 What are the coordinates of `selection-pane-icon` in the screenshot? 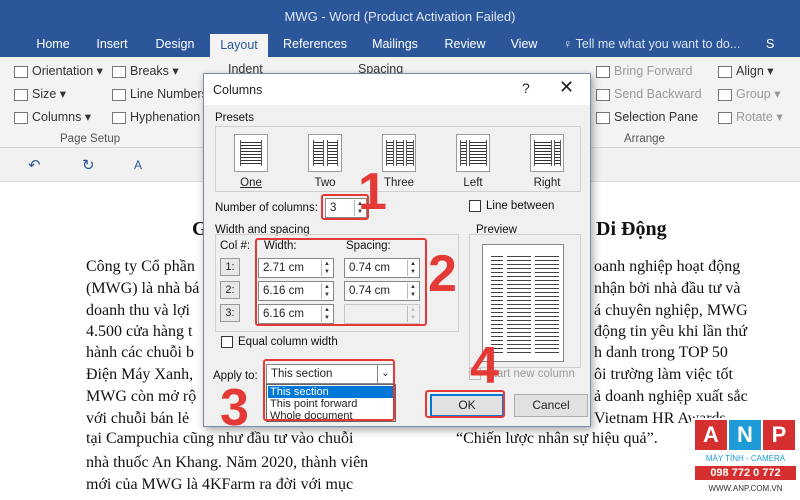 It's located at (603, 117).